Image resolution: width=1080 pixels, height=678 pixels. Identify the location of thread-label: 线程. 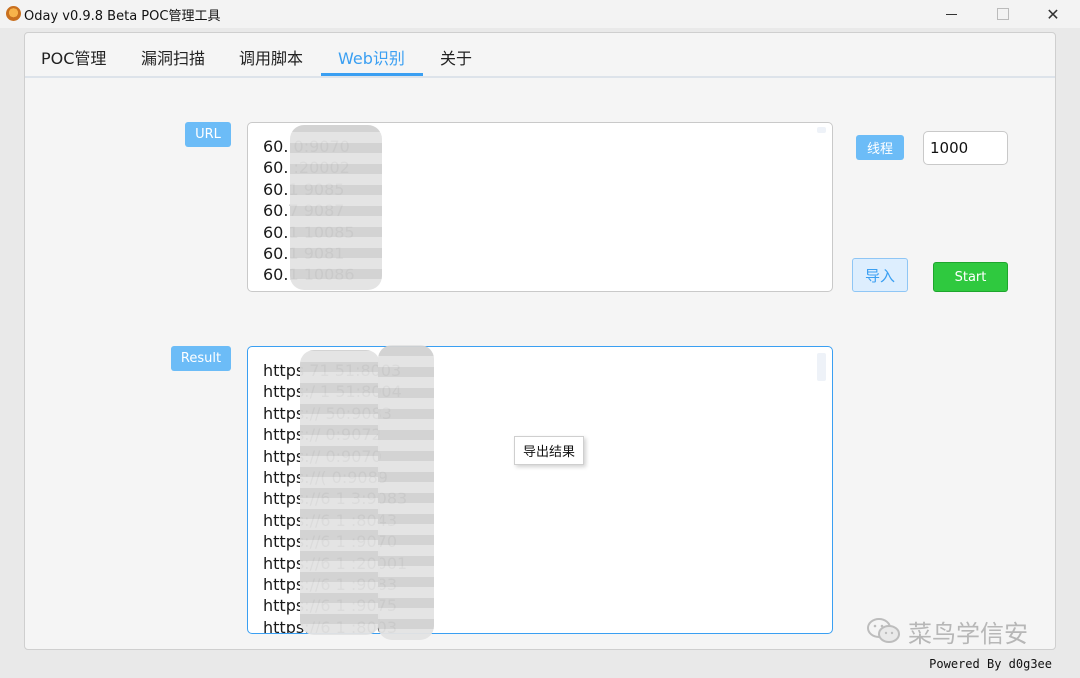
(880, 147).